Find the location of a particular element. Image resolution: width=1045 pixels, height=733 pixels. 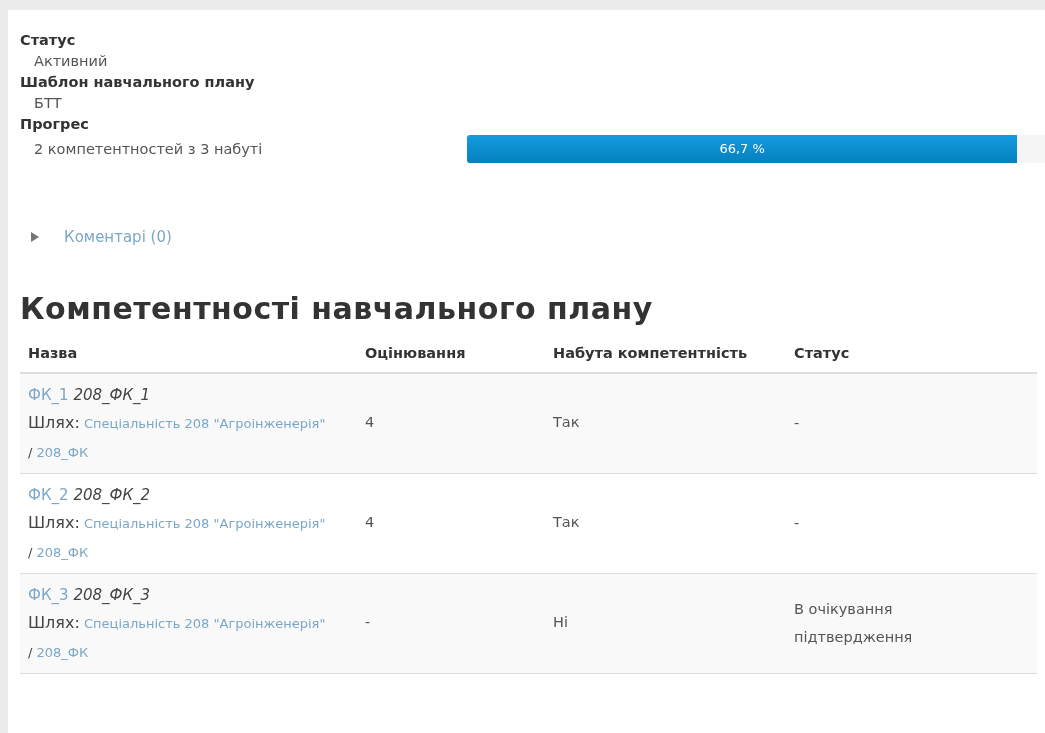

field-value: Активний is located at coordinates (70, 61).